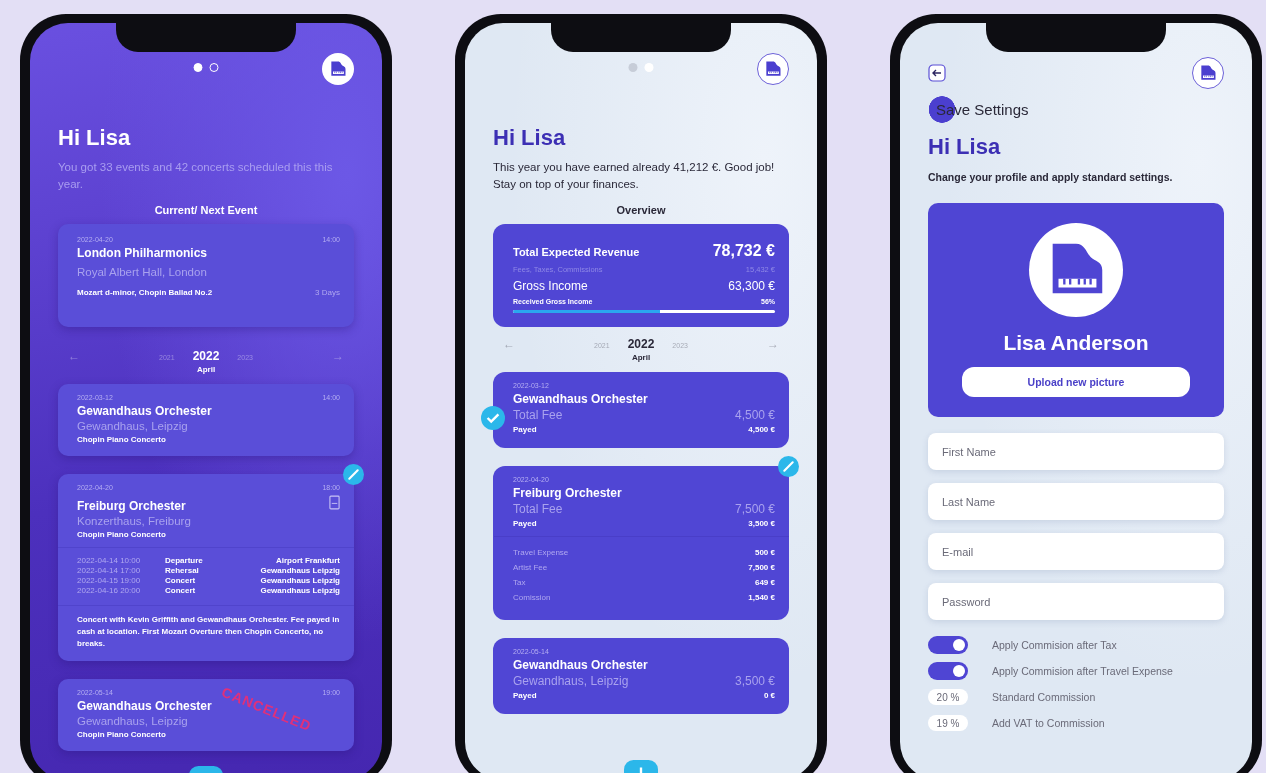 Image resolution: width=1266 pixels, height=773 pixels. What do you see at coordinates (196, 176) in the screenshot?
I see `intro-text: You got 33 events and 42 concerts scheduled this this year.` at bounding box center [196, 176].